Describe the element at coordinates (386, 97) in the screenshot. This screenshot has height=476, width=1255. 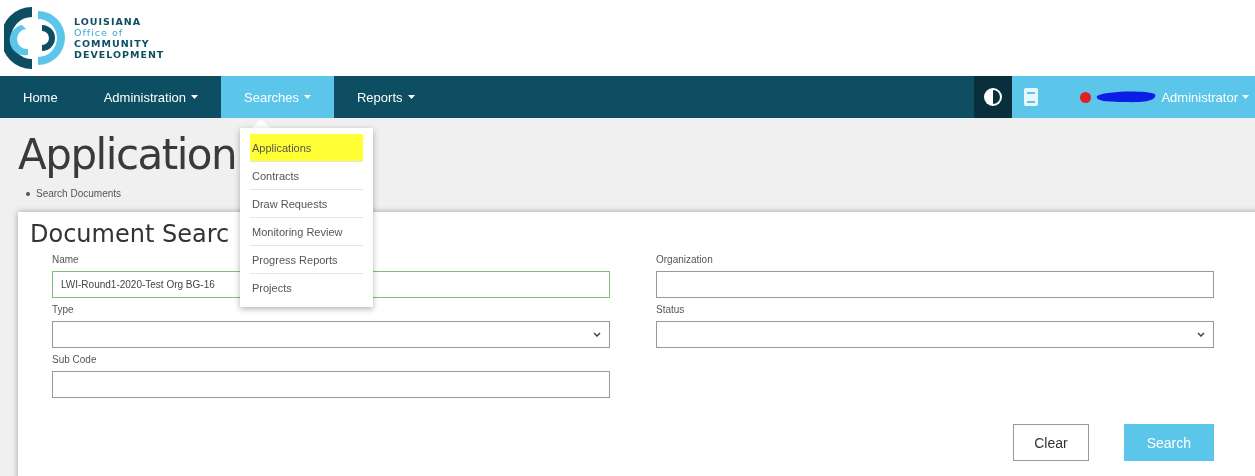
I see `nav-item: Reports` at that location.